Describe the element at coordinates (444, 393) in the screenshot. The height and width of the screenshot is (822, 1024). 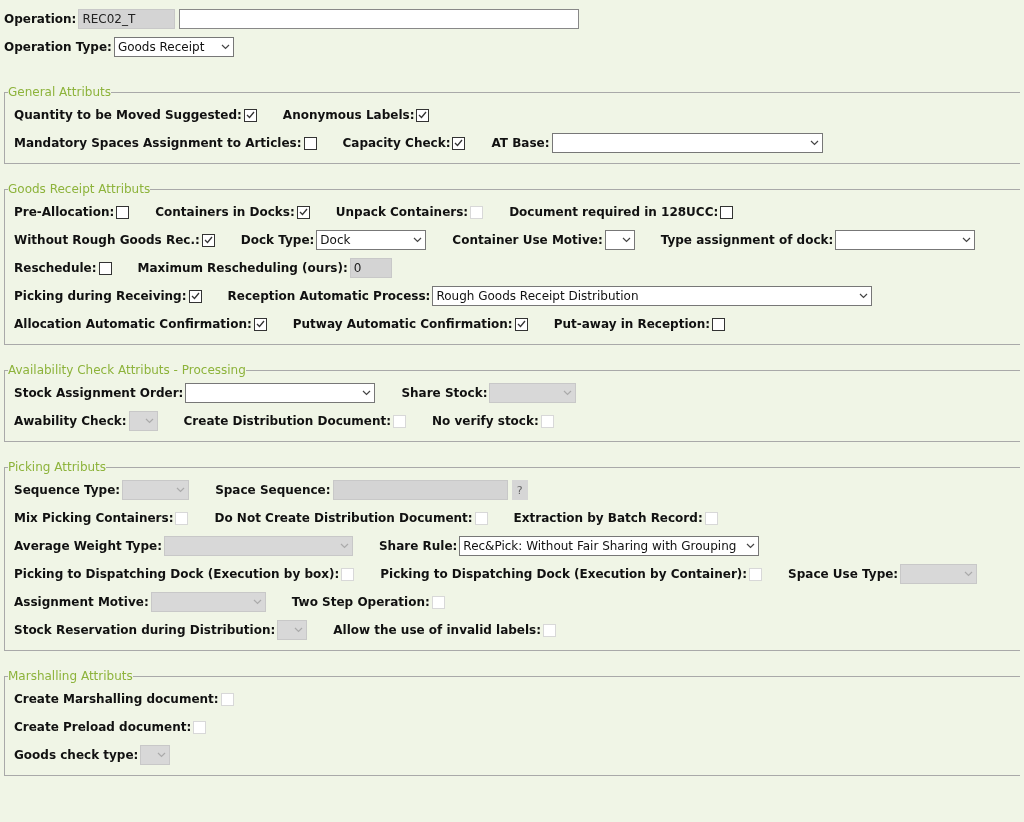
I see `field-label: Share Stock:` at that location.